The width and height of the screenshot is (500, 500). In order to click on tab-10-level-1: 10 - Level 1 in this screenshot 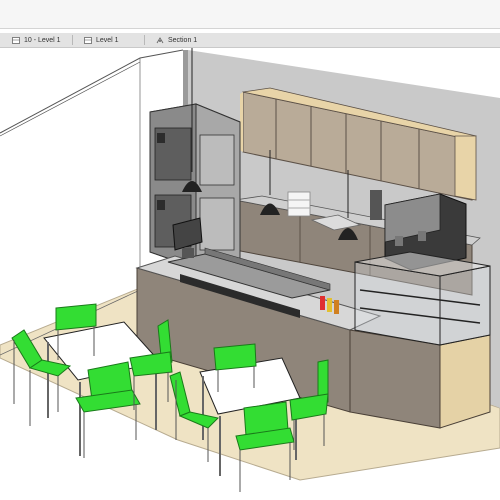, I will do `click(36, 40)`.